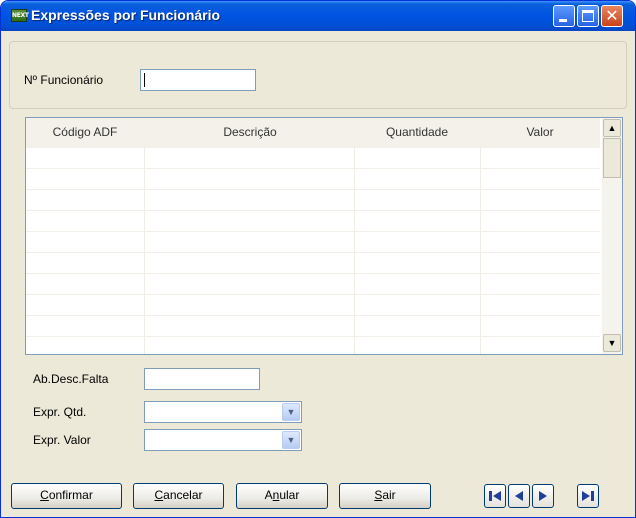 The width and height of the screenshot is (636, 518). What do you see at coordinates (564, 16) in the screenshot?
I see `minimize-button` at bounding box center [564, 16].